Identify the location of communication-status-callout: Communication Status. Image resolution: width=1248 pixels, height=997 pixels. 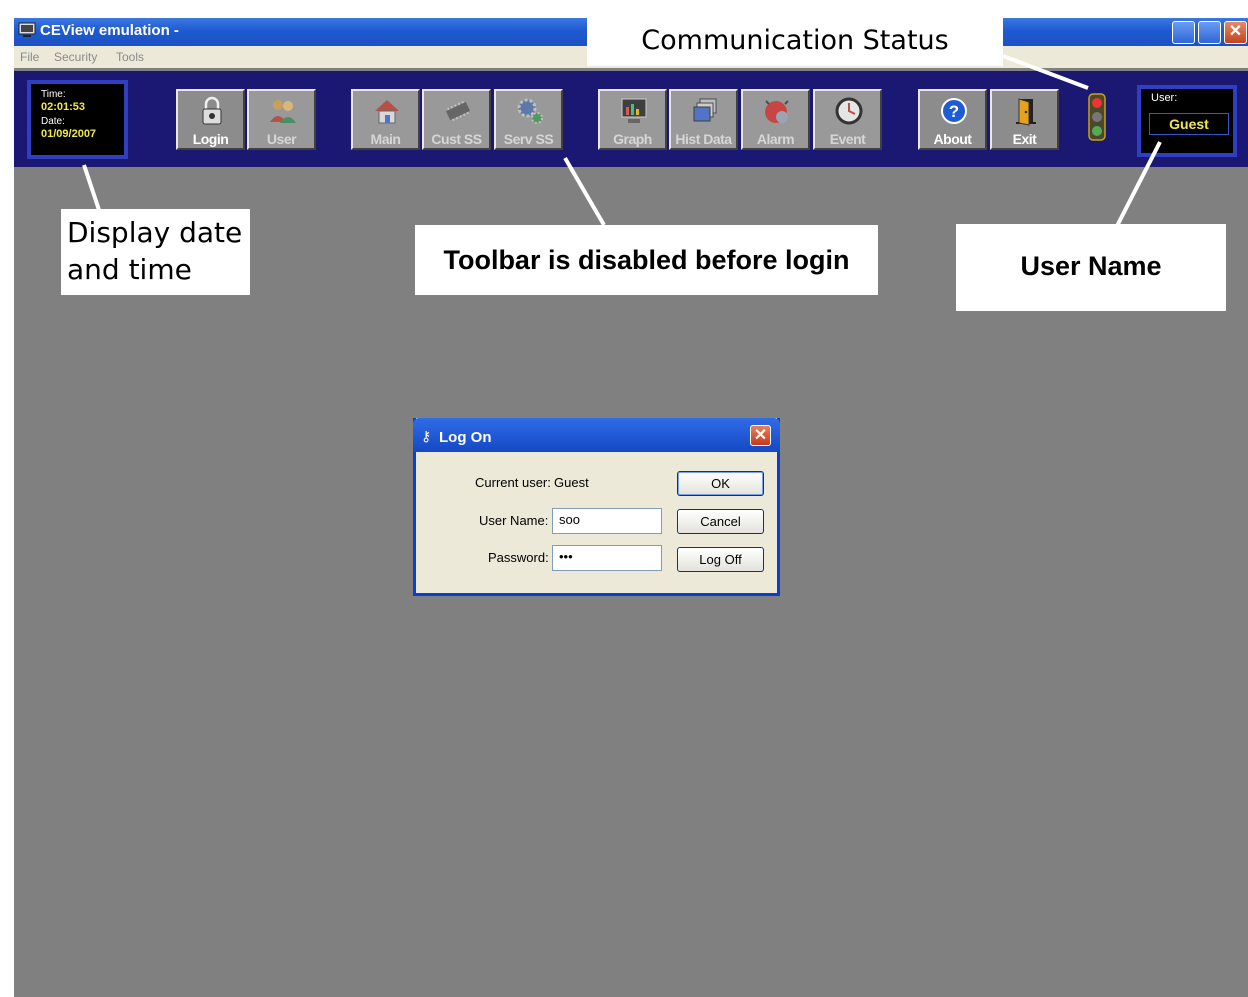
(795, 41).